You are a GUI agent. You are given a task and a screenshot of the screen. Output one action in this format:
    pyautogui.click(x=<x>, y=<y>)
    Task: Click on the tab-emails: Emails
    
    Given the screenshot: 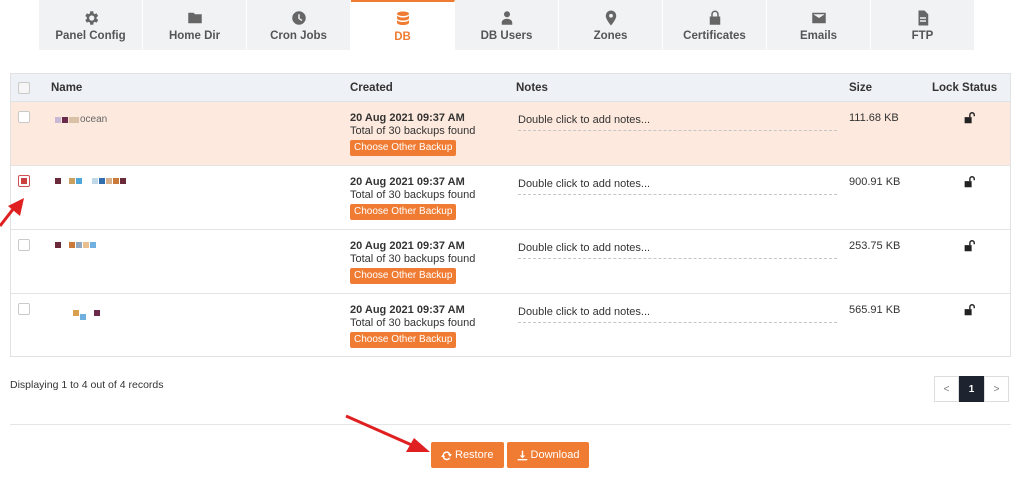 What is the action you would take?
    pyautogui.click(x=819, y=25)
    